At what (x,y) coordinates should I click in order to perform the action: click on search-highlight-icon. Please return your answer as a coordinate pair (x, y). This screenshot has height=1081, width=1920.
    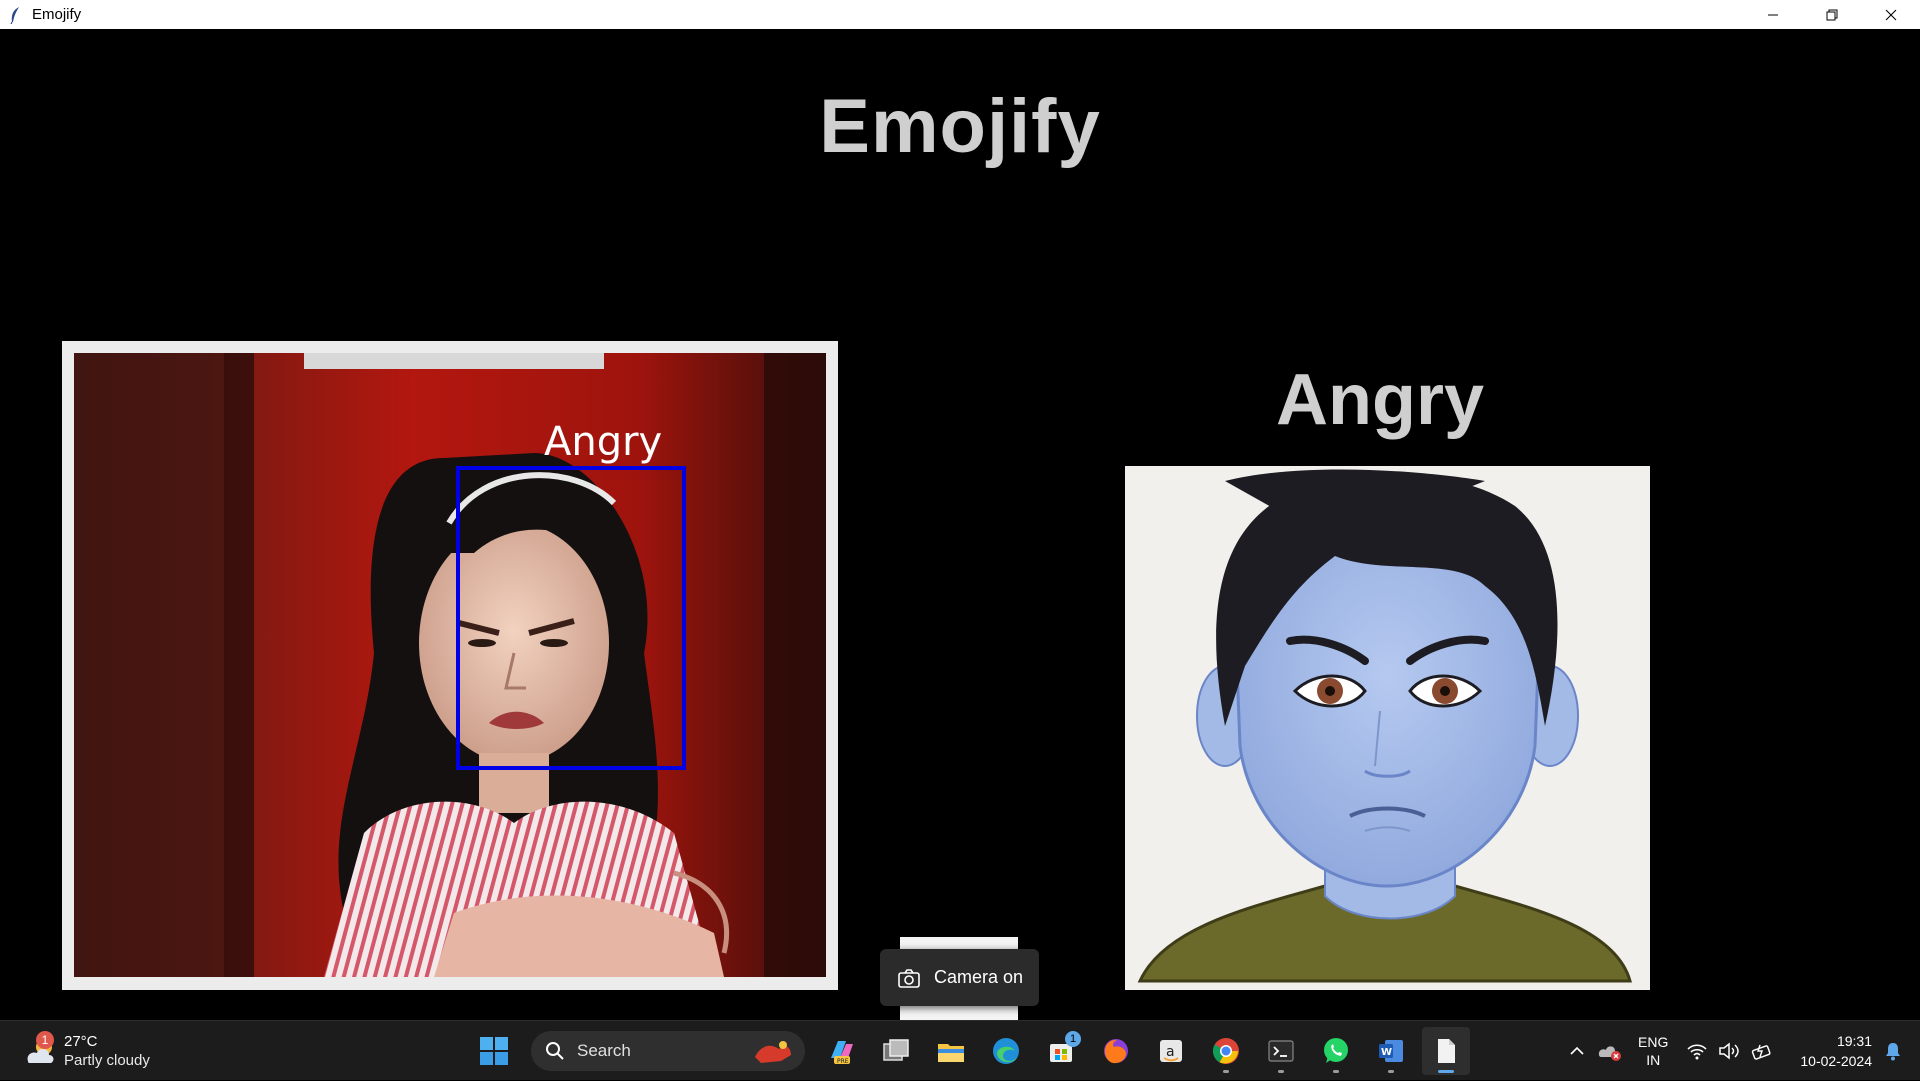
    Looking at the image, I should click on (773, 1053).